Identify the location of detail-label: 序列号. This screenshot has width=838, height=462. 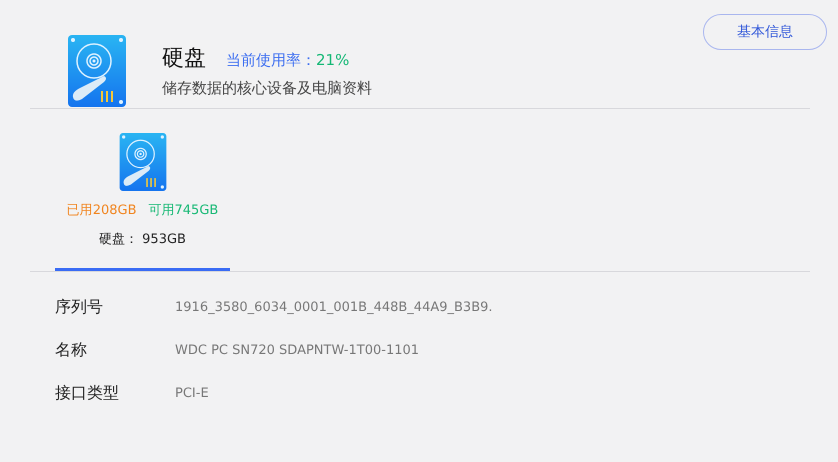
(79, 307).